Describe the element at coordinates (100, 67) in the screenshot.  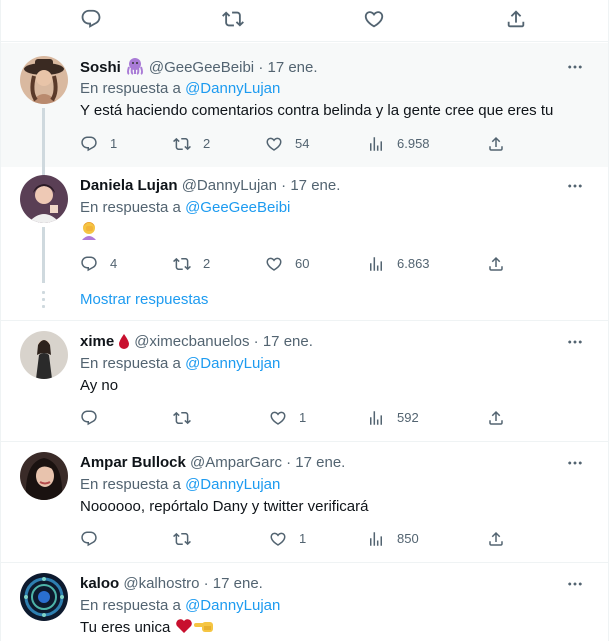
I see `display-name: Soshi` at that location.